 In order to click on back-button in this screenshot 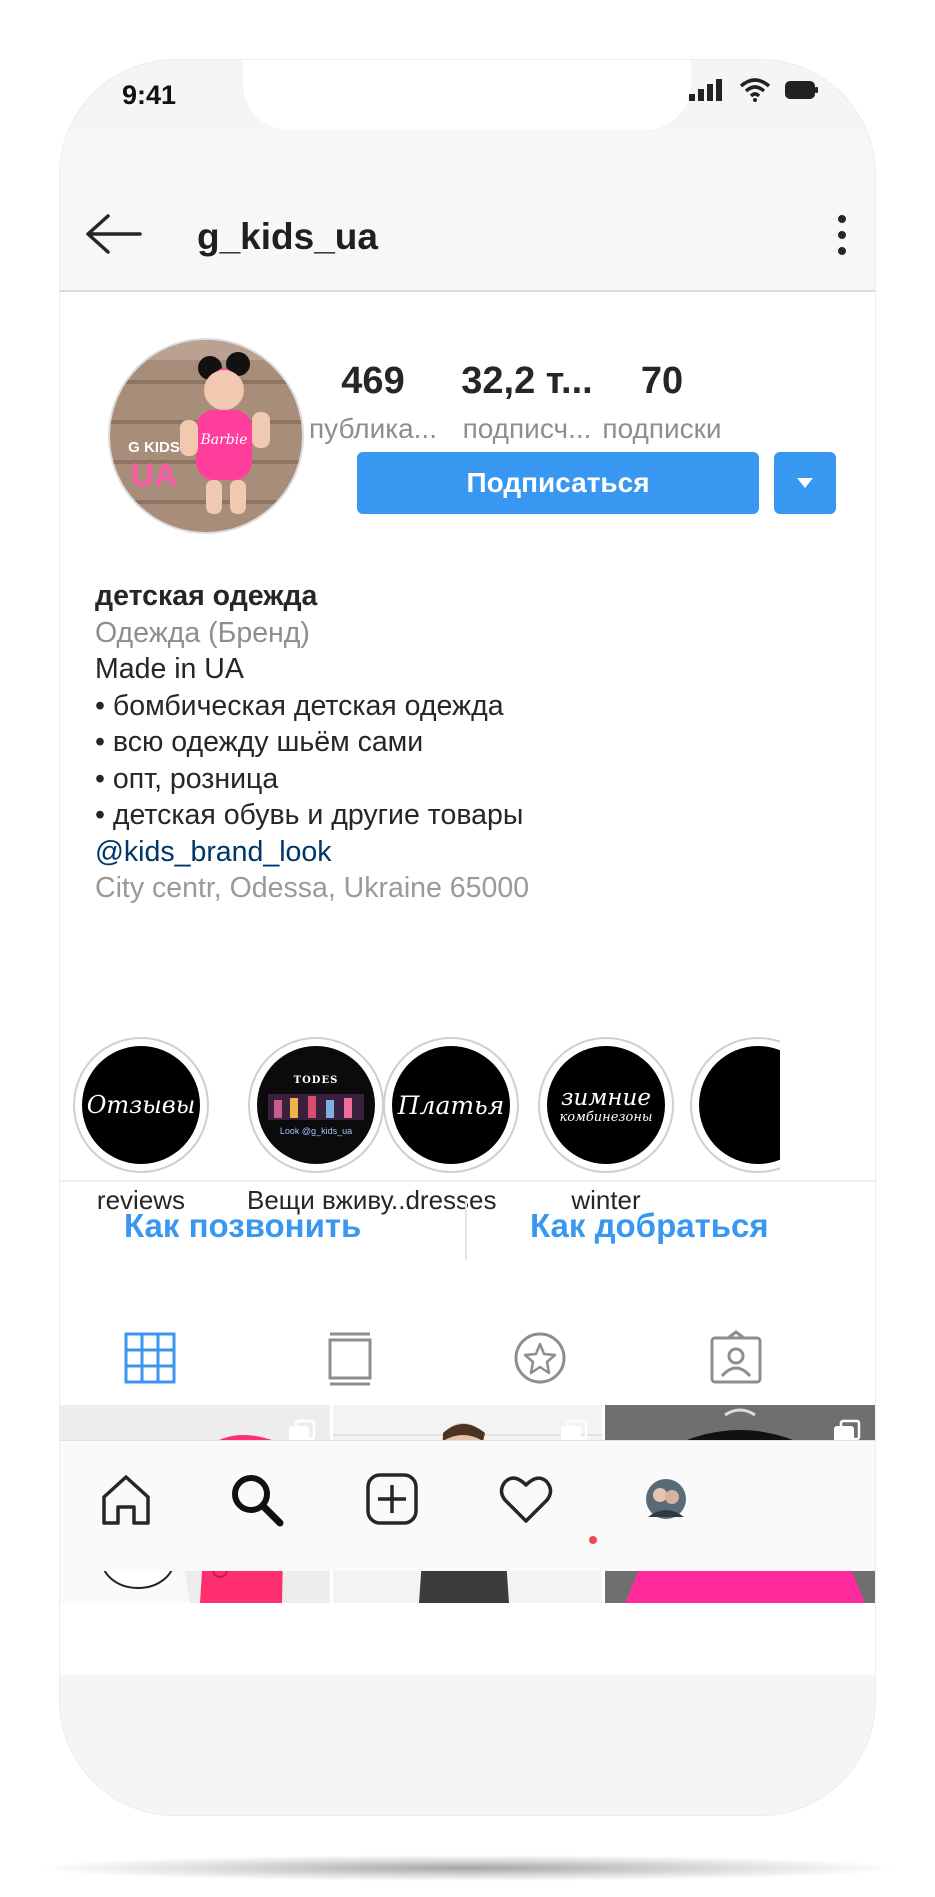, I will do `click(114, 234)`.